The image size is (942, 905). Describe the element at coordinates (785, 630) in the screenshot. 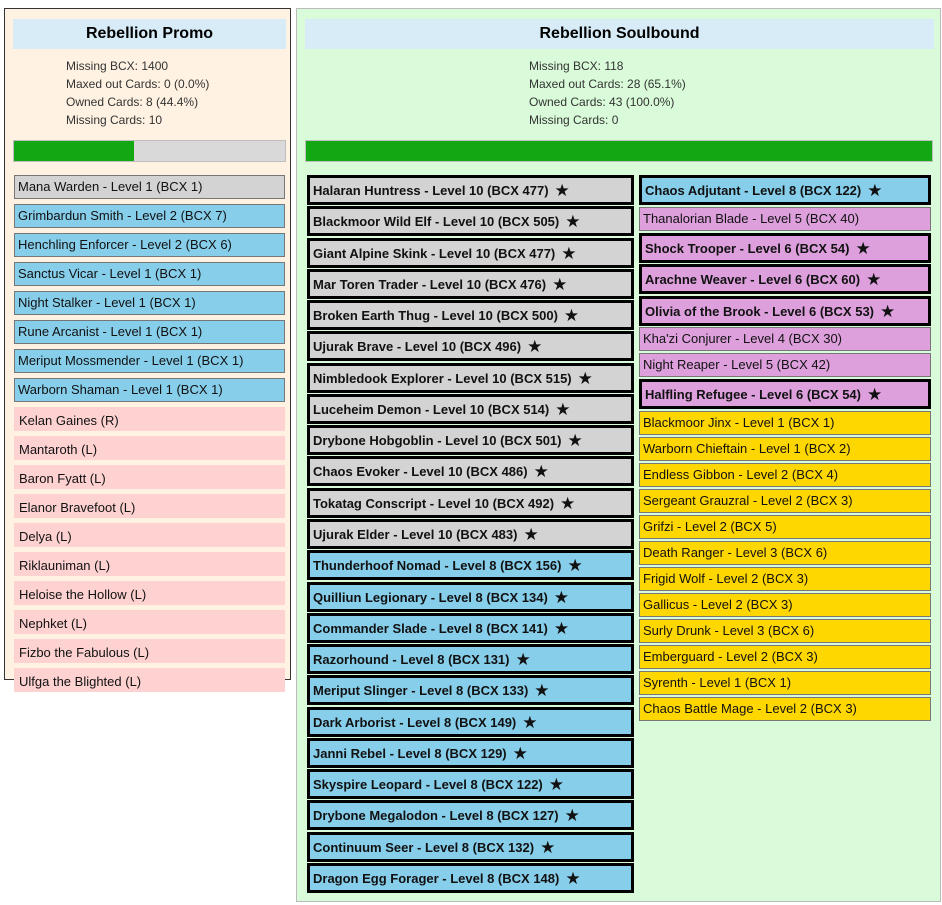

I see `card-item: Surly Drunk - Level 3 (BCX 6)` at that location.